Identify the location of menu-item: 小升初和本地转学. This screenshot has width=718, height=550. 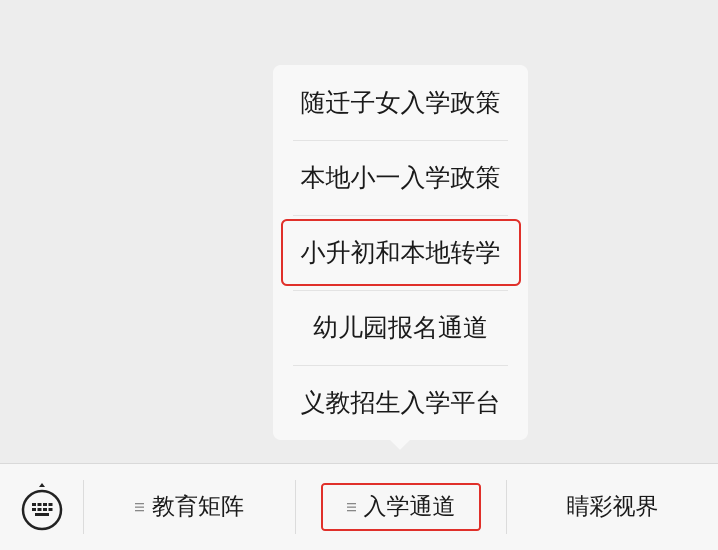
(400, 252).